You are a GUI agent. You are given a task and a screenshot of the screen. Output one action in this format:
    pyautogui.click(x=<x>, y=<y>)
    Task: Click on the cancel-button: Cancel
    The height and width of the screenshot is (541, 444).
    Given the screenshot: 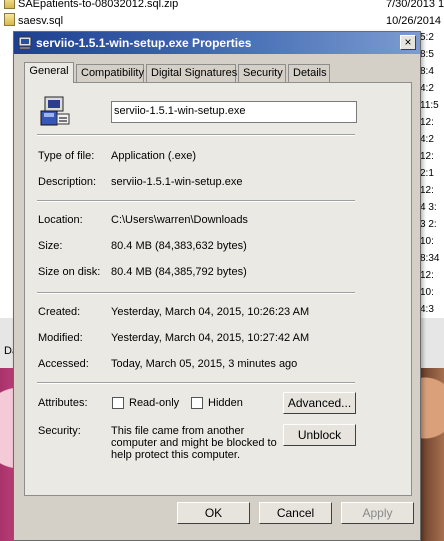 What is the action you would take?
    pyautogui.click(x=295, y=513)
    